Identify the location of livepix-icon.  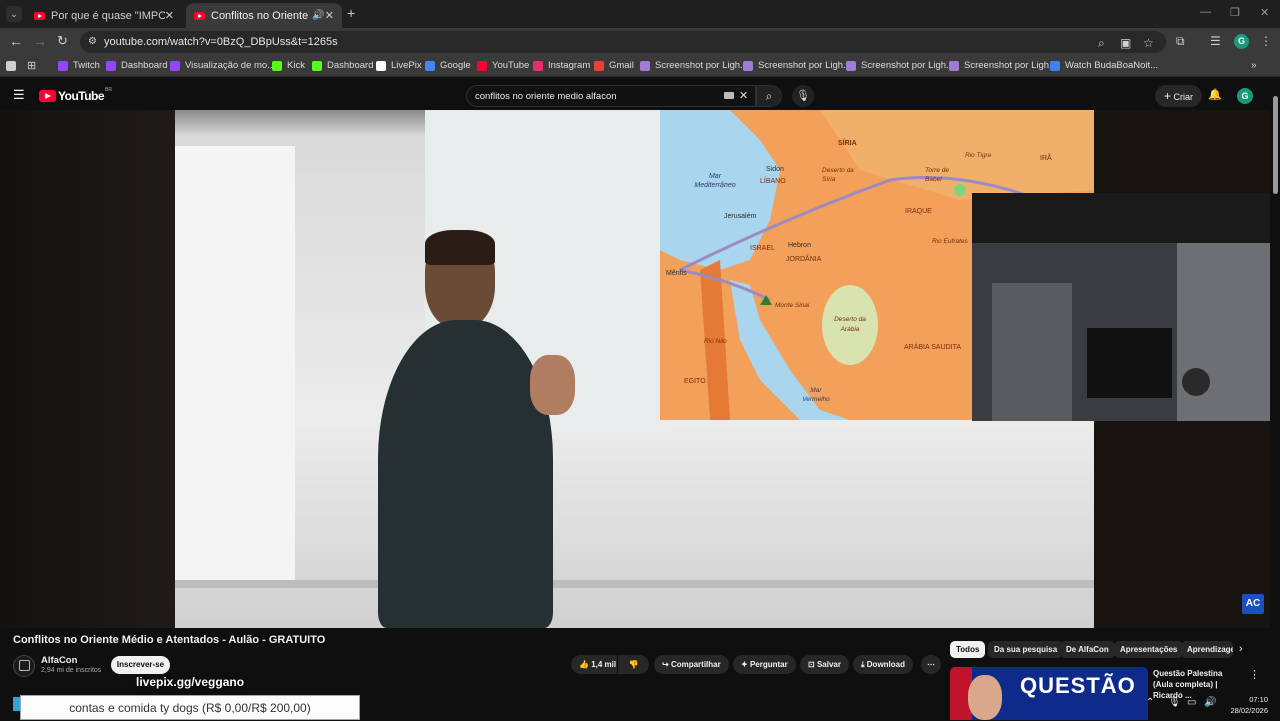
(381, 65).